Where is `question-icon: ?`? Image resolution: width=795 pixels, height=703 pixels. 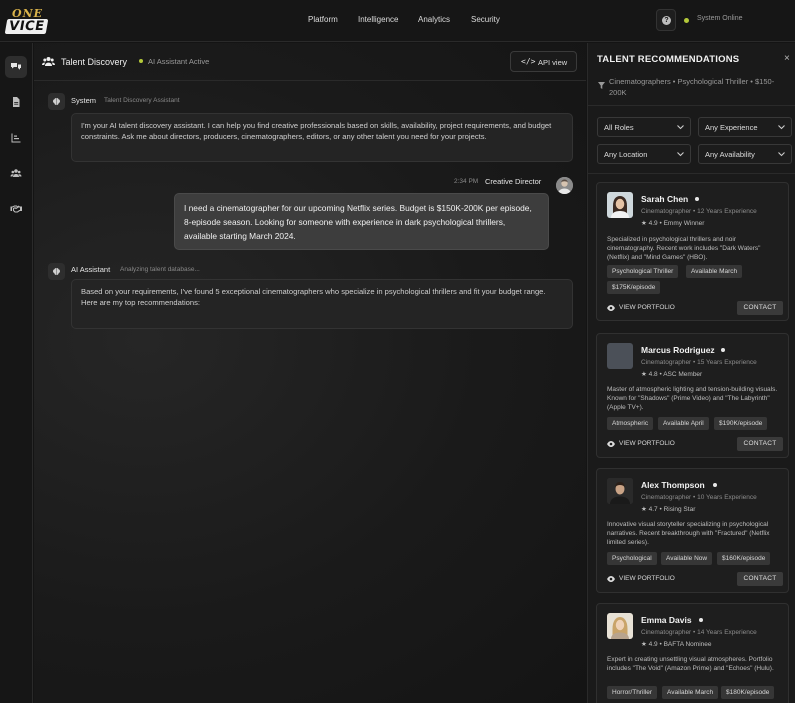
question-icon: ? is located at coordinates (666, 20).